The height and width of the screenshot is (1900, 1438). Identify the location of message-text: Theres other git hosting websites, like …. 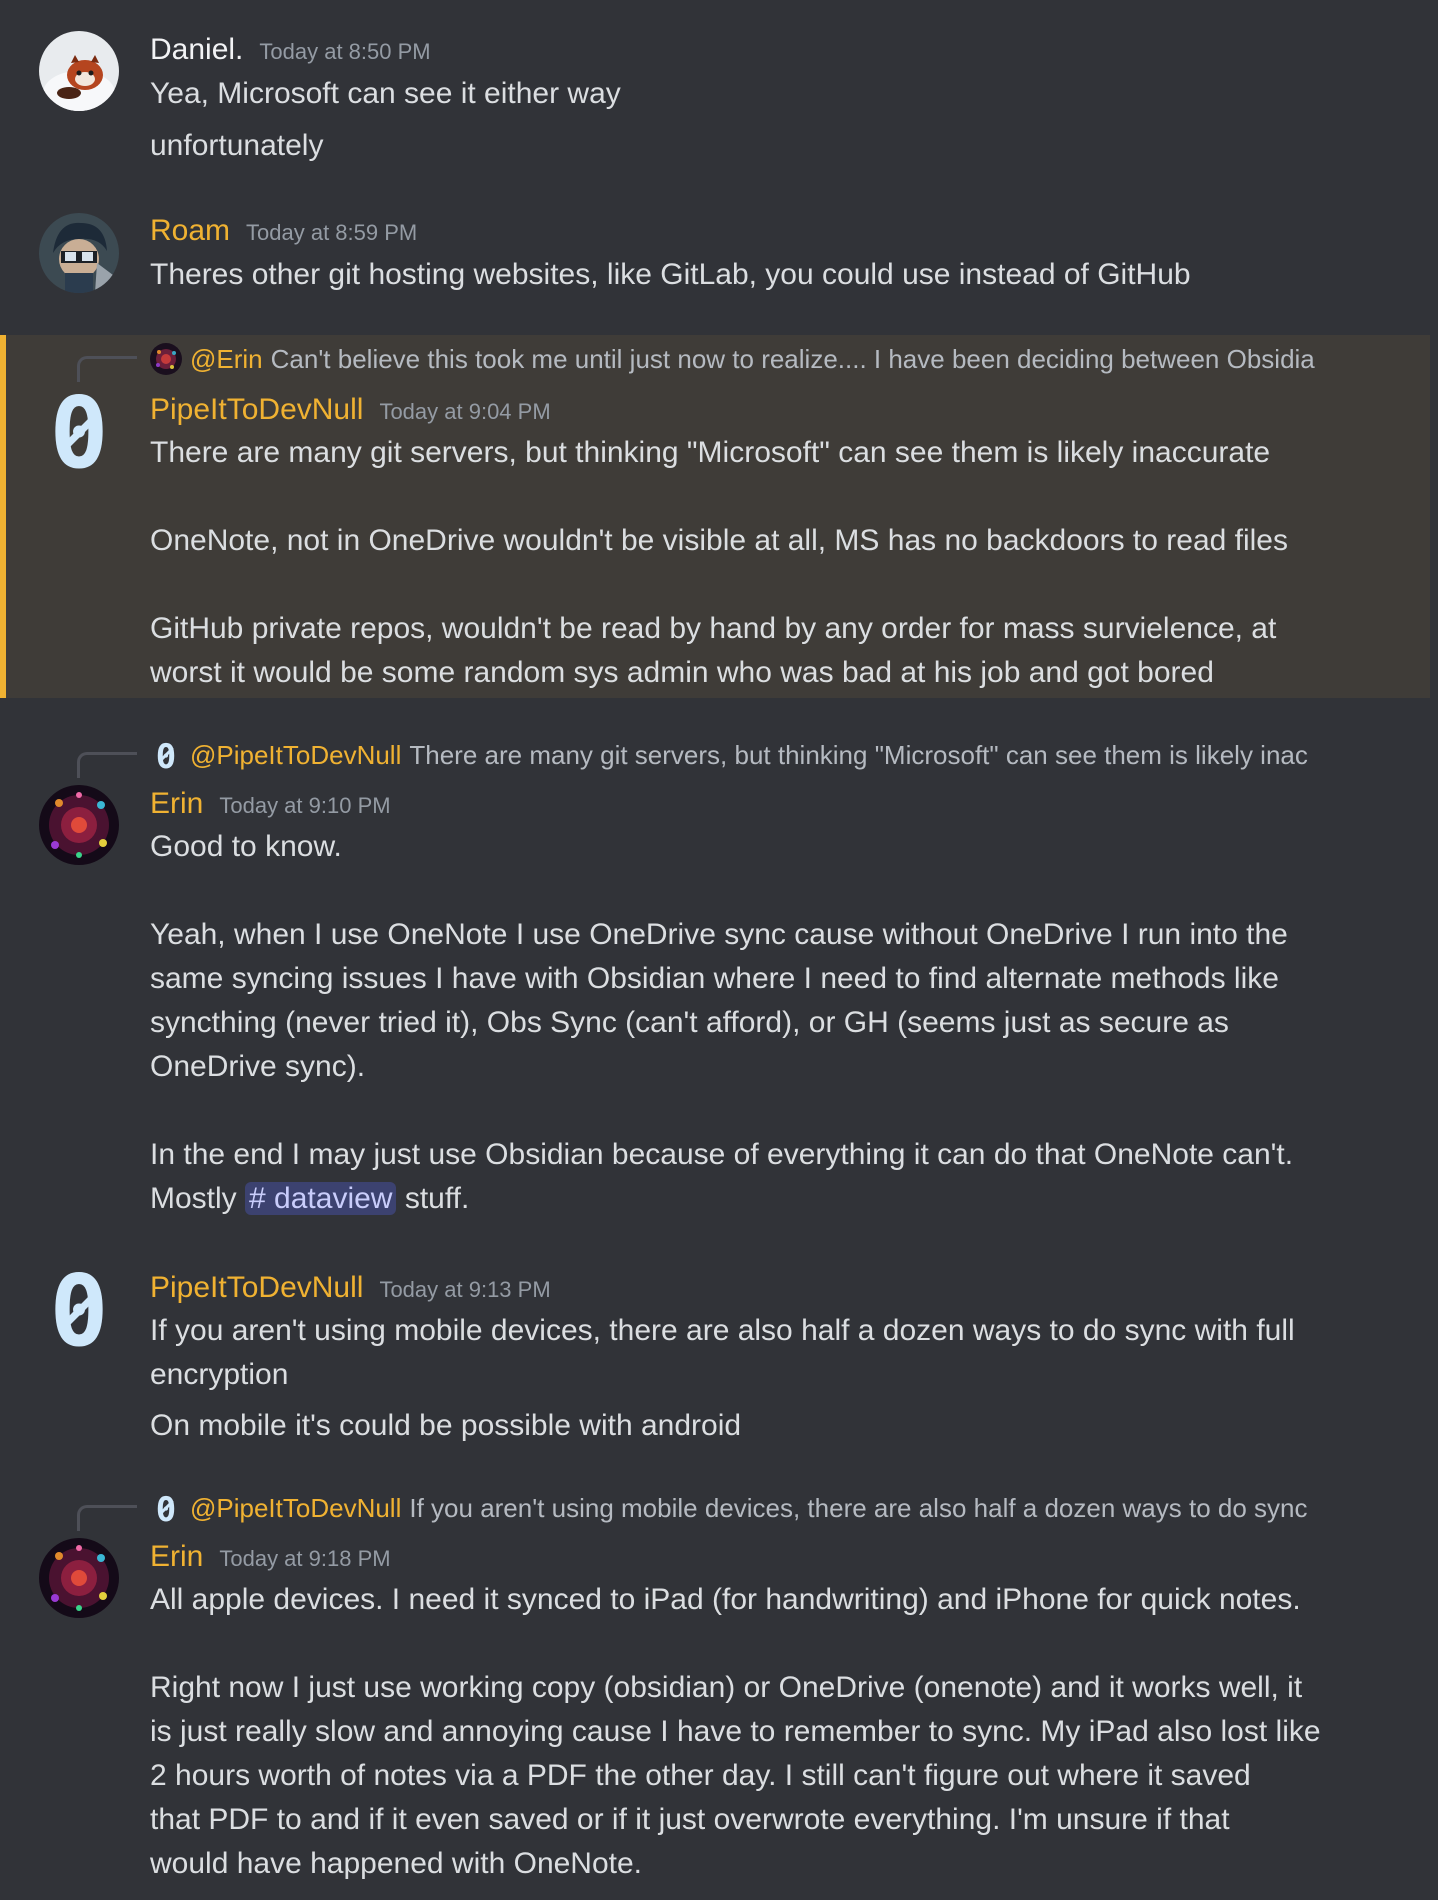
(670, 274).